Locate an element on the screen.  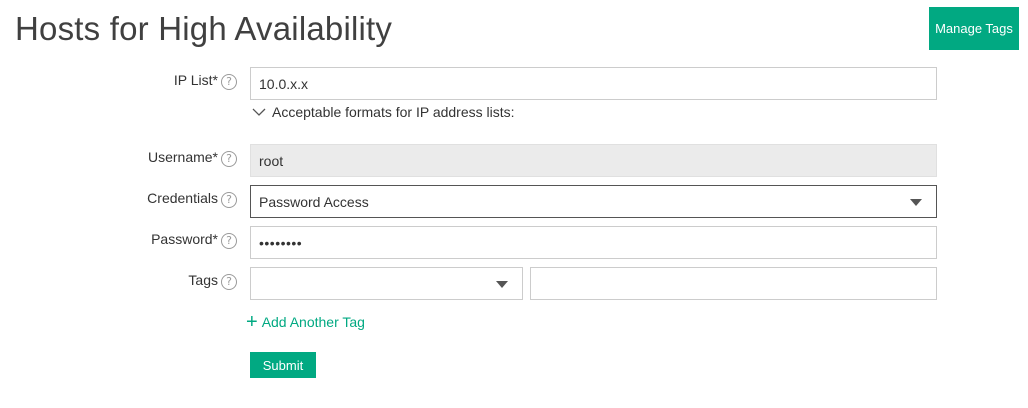
tag-value-input is located at coordinates (733, 283).